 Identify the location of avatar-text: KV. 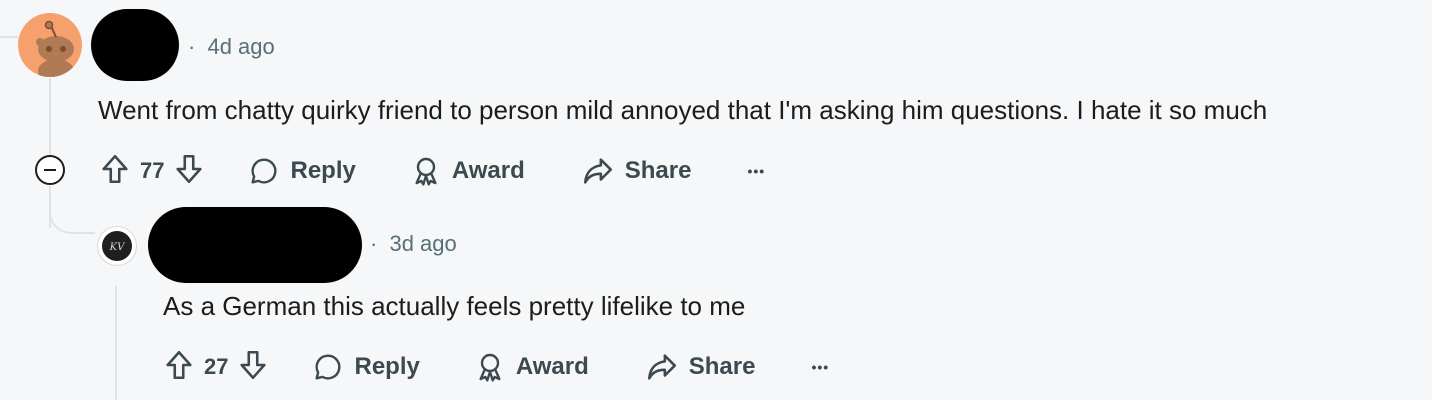
(117, 247).